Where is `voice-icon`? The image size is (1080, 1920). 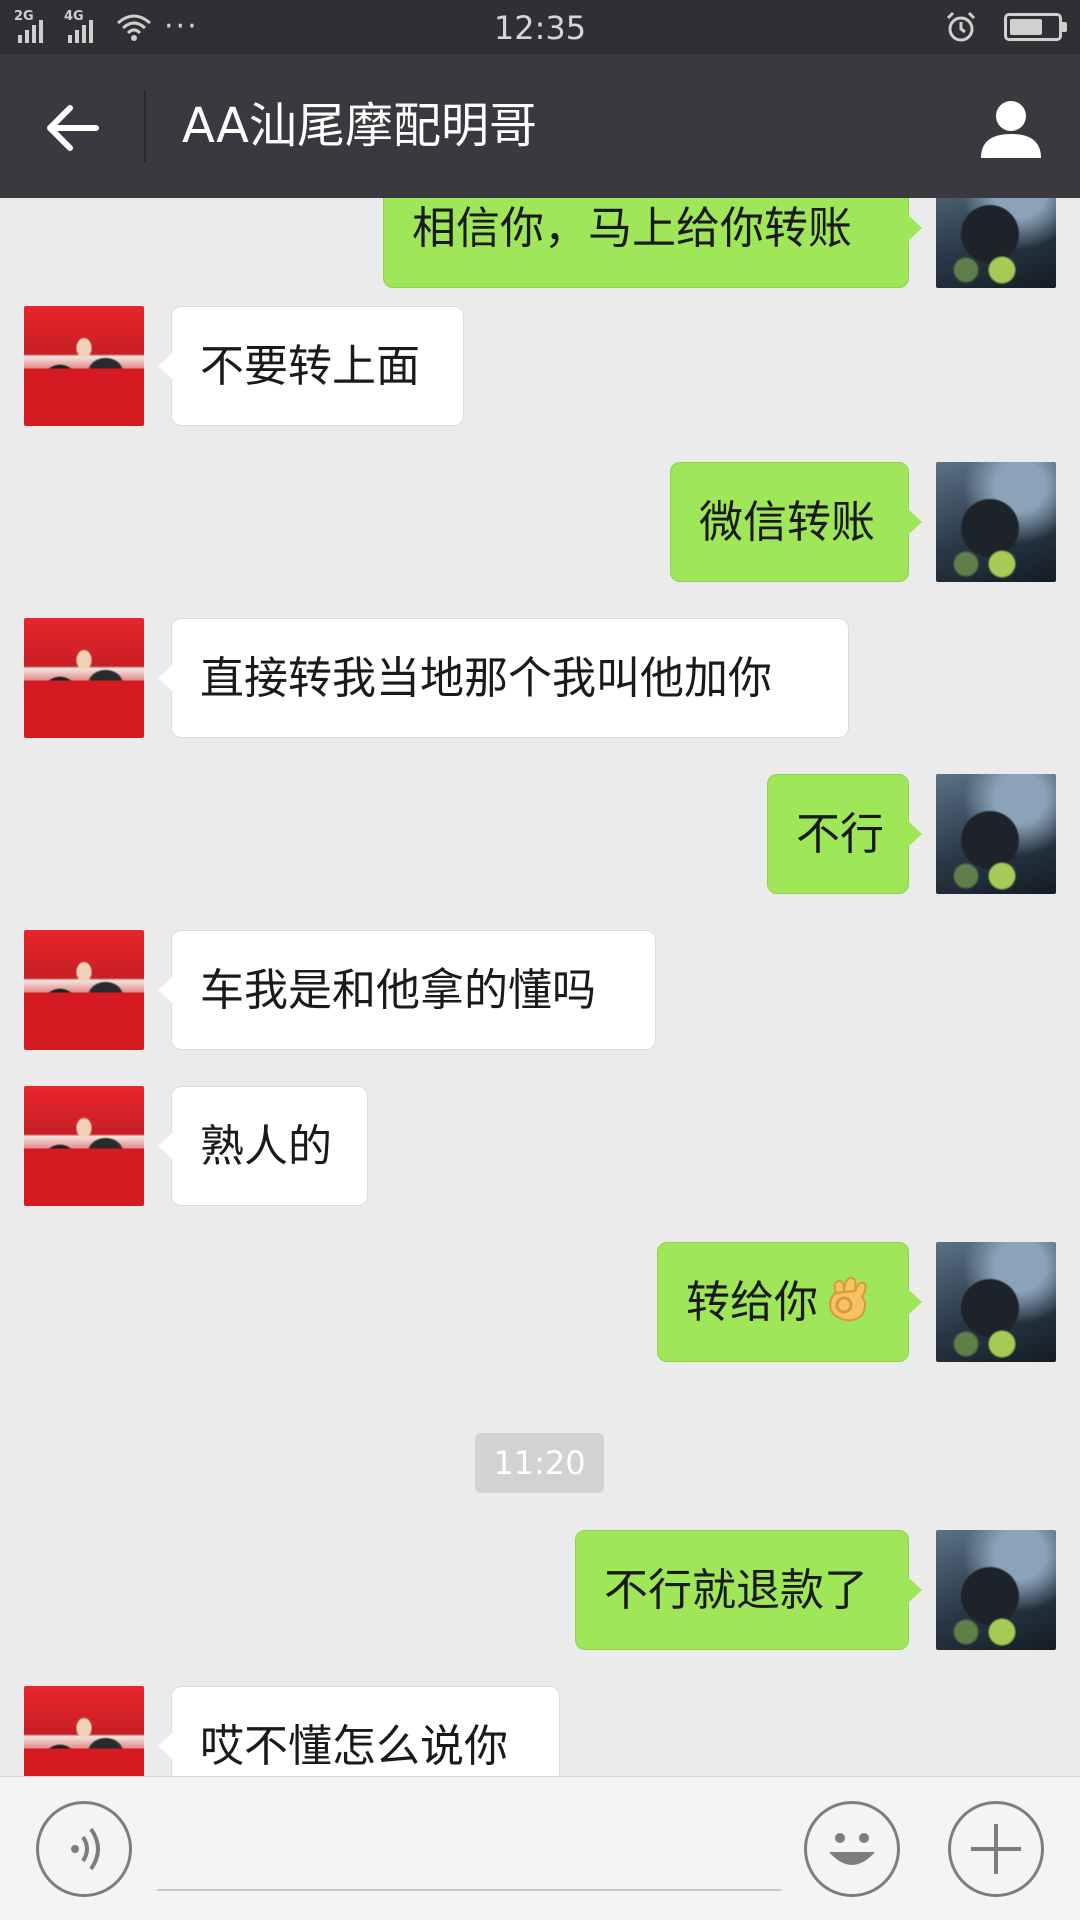
voice-icon is located at coordinates (85, 1849).